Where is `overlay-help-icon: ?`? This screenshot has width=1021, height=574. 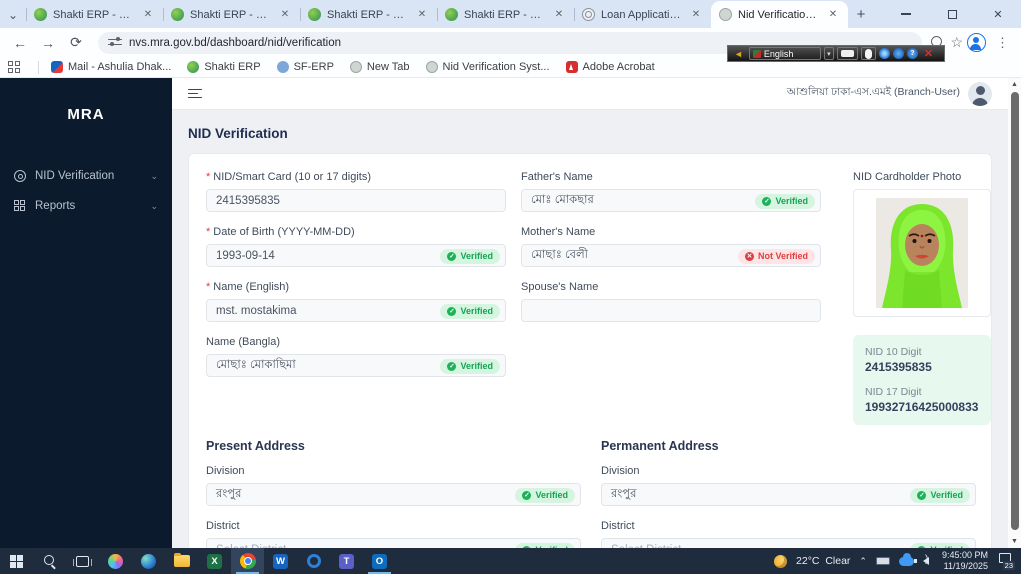
overlay-help-icon: ? is located at coordinates (912, 53).